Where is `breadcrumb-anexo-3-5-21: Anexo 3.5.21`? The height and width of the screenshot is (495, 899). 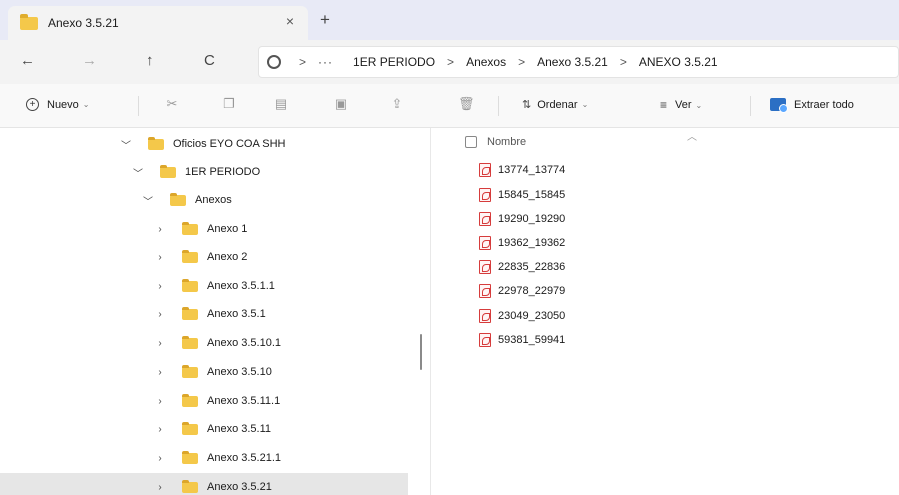
breadcrumb-anexo-3-5-21: Anexo 3.5.21 is located at coordinates (572, 62).